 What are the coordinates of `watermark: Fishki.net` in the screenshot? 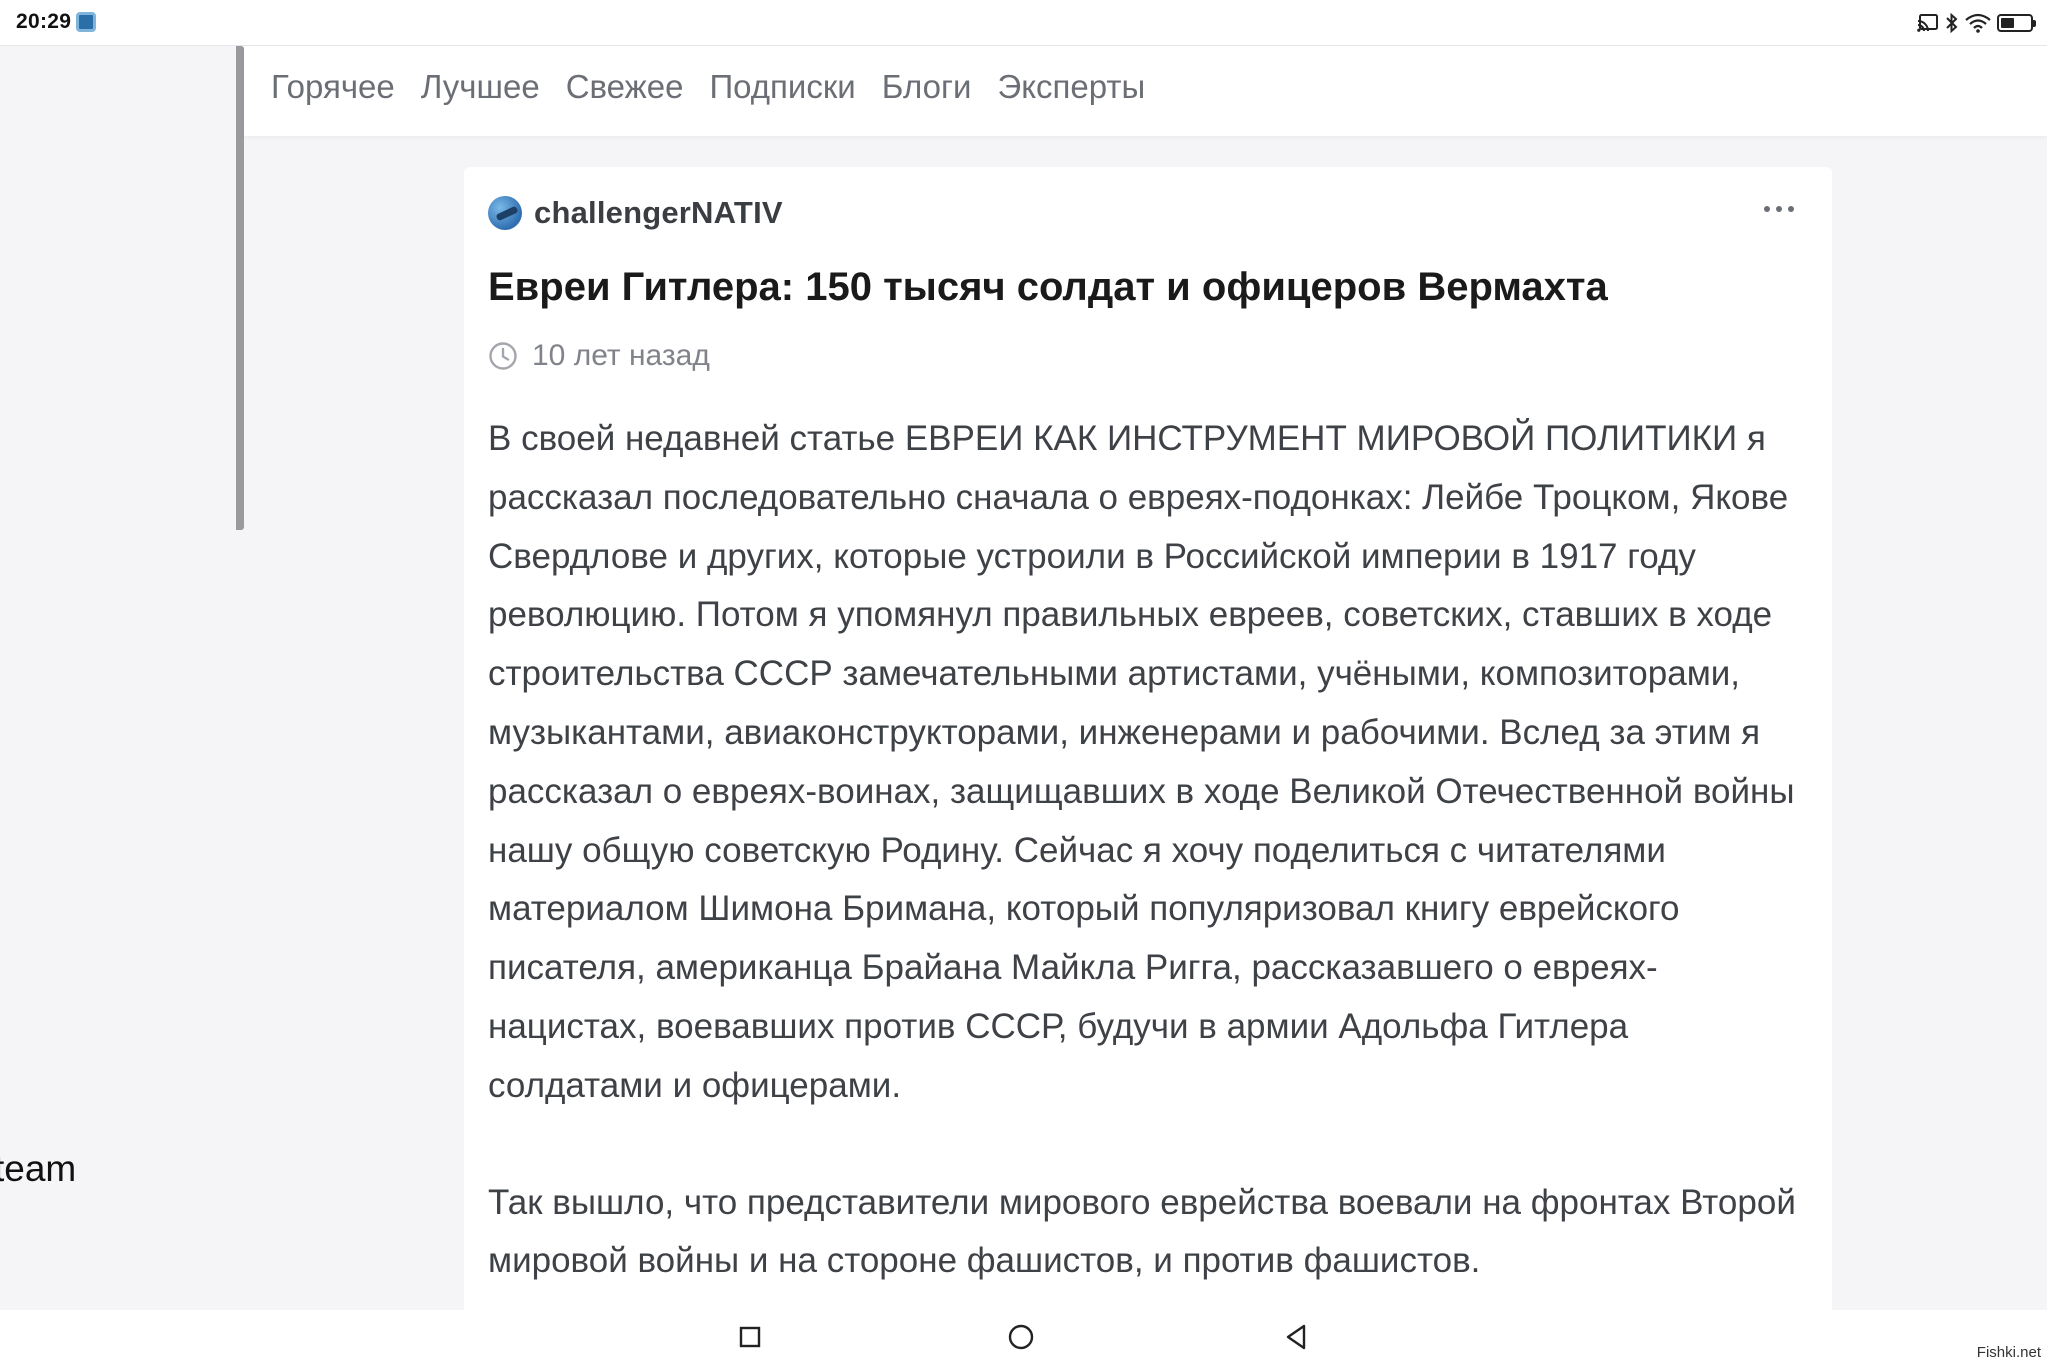 It's located at (2008, 1352).